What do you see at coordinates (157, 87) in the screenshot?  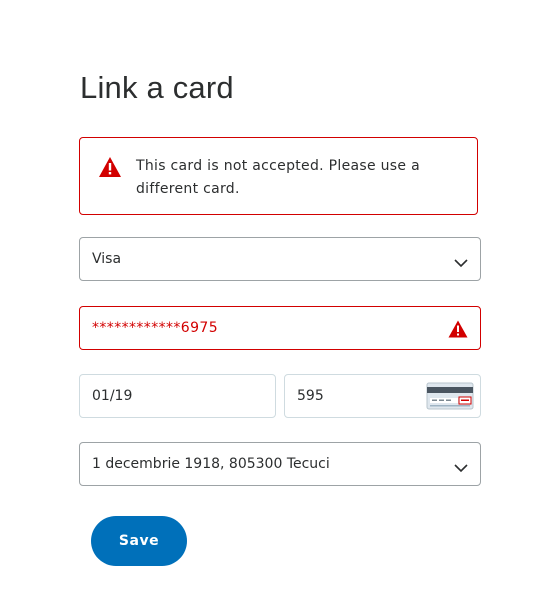 I see `page-title: Link a card` at bounding box center [157, 87].